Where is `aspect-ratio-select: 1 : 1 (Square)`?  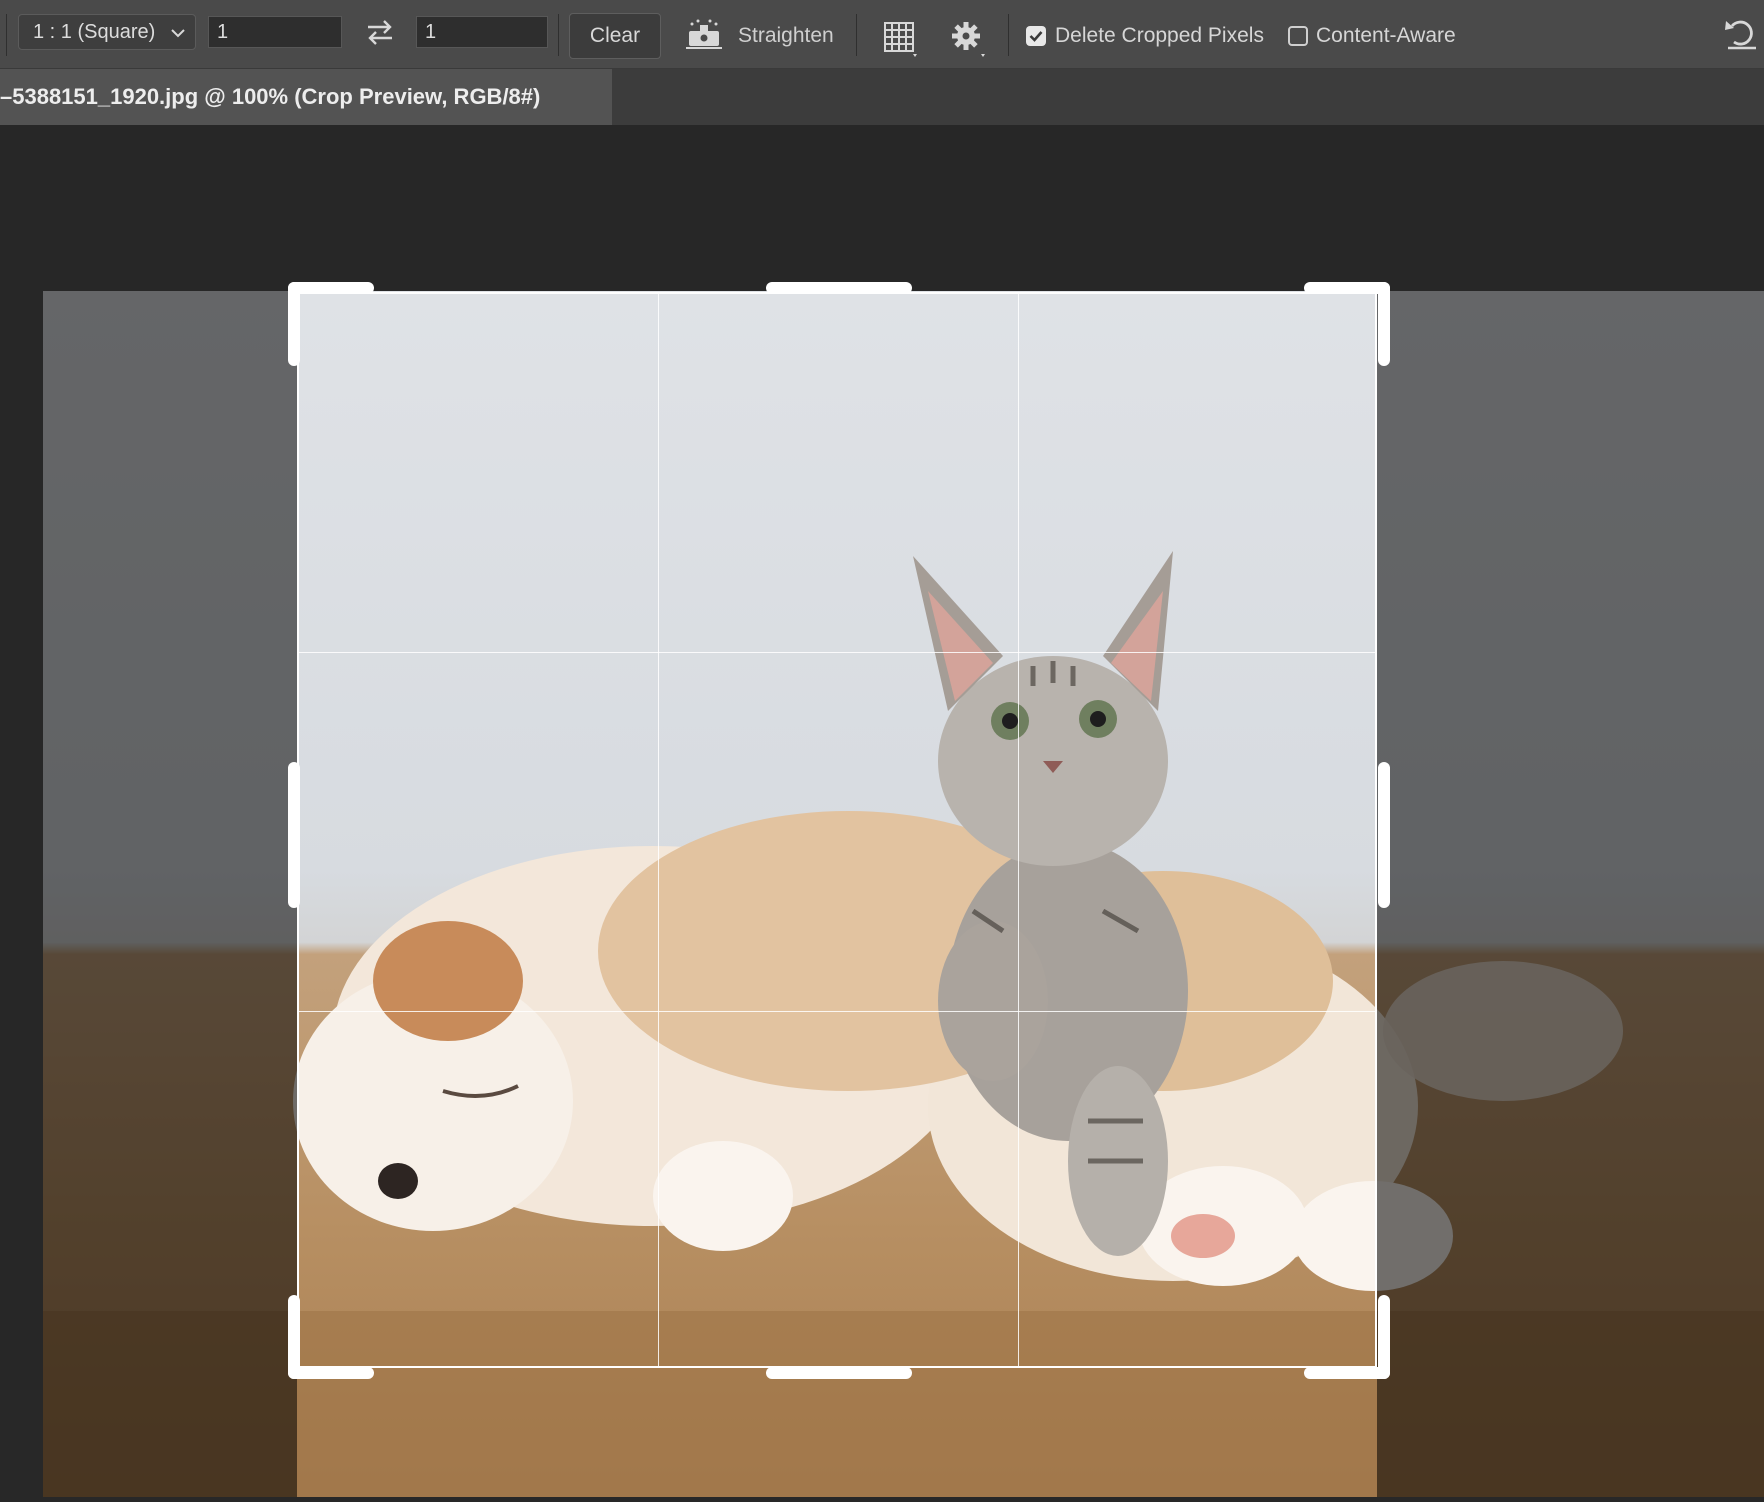
aspect-ratio-select: 1 : 1 (Square) is located at coordinates (107, 32).